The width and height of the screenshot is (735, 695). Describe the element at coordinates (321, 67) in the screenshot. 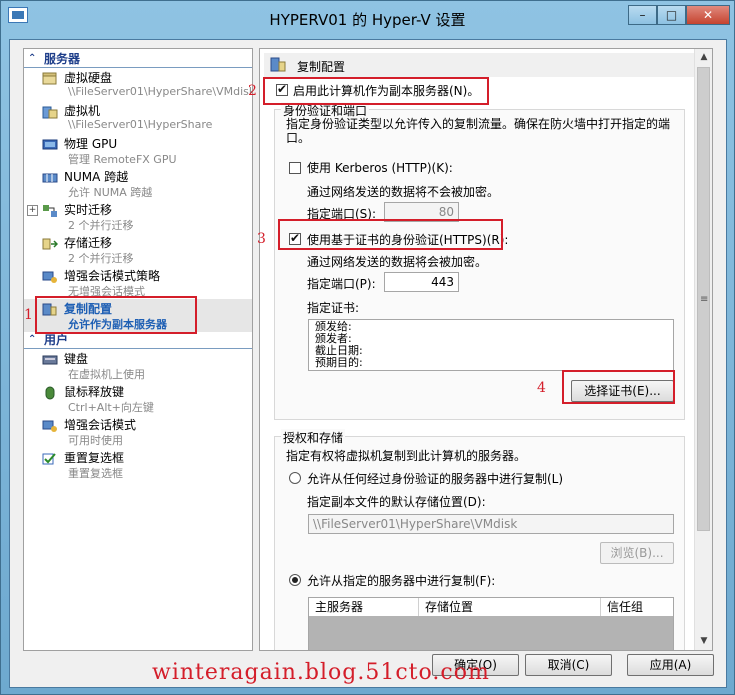

I see `panel-title: 复制配置` at that location.